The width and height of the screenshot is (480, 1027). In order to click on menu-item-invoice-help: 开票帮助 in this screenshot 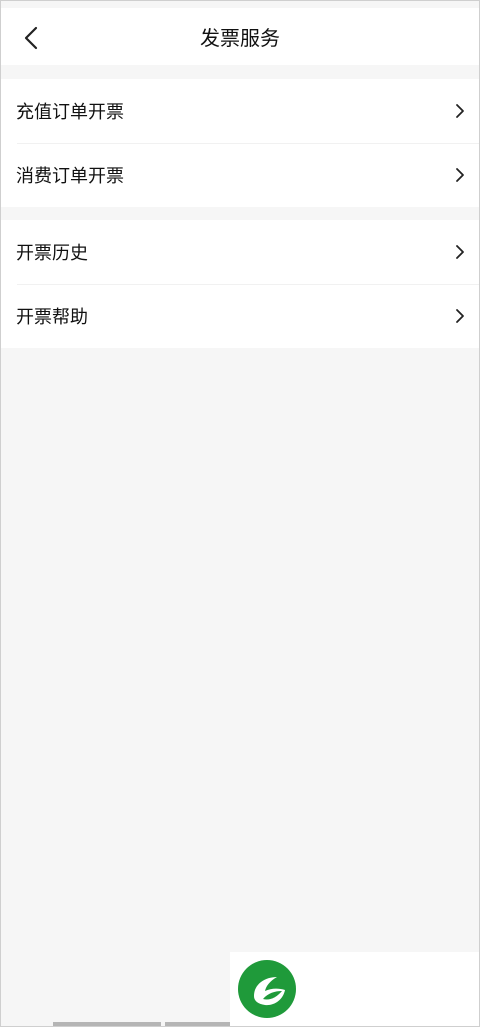, I will do `click(240, 316)`.